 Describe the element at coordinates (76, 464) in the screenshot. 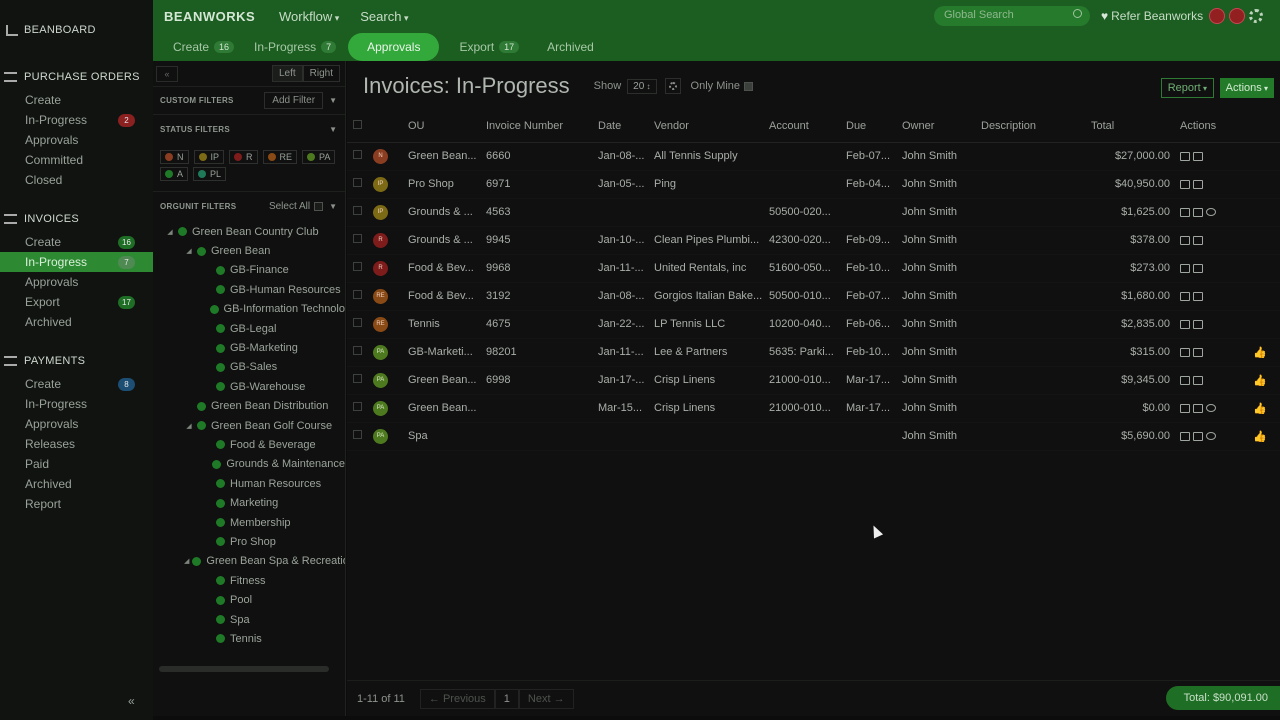

I see `sidebar-item-paid: Paid` at that location.